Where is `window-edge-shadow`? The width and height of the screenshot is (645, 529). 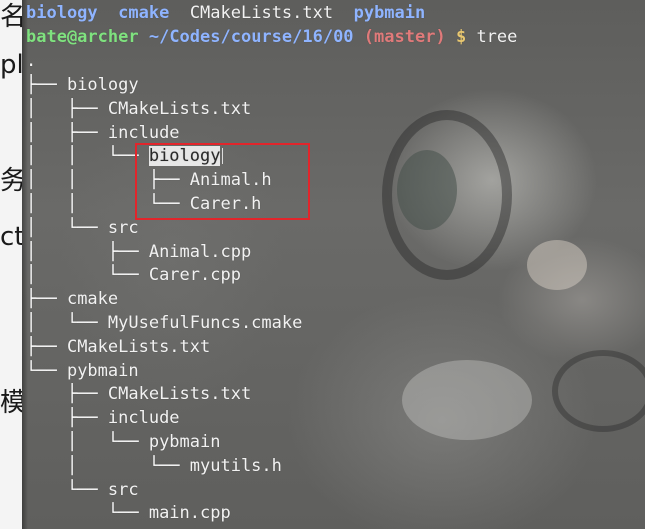 window-edge-shadow is located at coordinates (25, 264).